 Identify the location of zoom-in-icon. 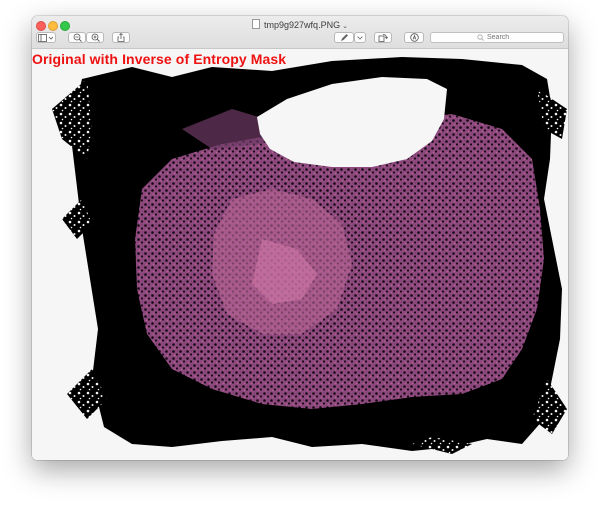
(95, 37).